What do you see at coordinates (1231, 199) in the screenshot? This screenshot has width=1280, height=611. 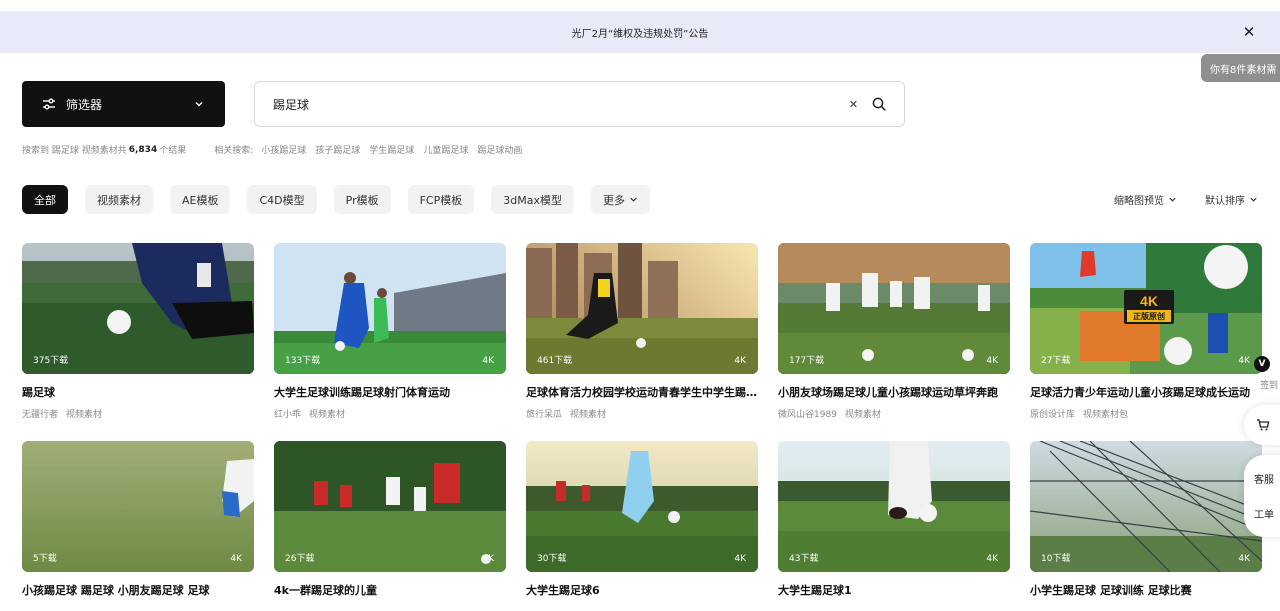 I see `sort-dropdown: 默认排序` at bounding box center [1231, 199].